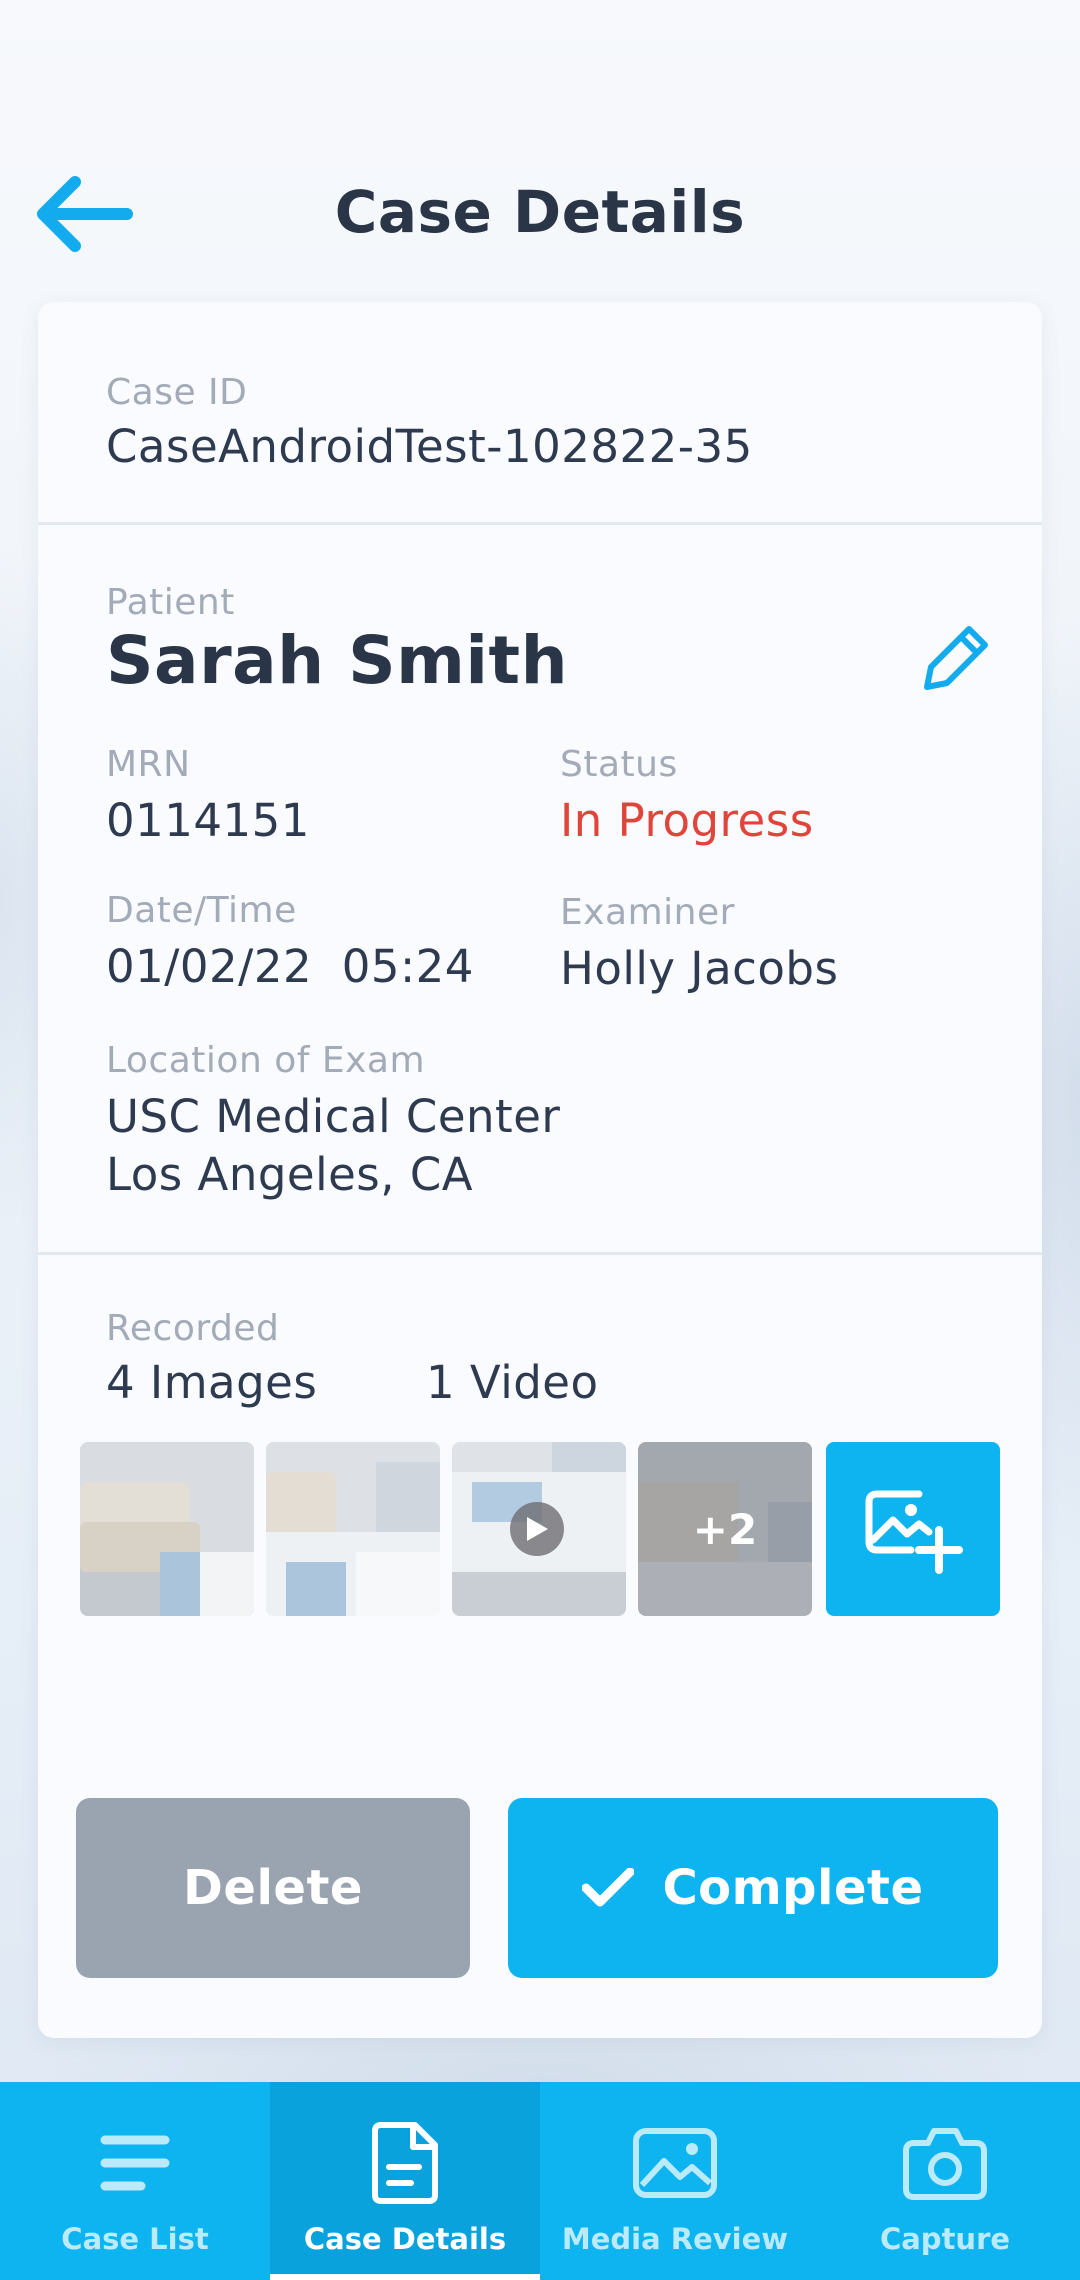  I want to click on checkmark-icon, so click(608, 1887).